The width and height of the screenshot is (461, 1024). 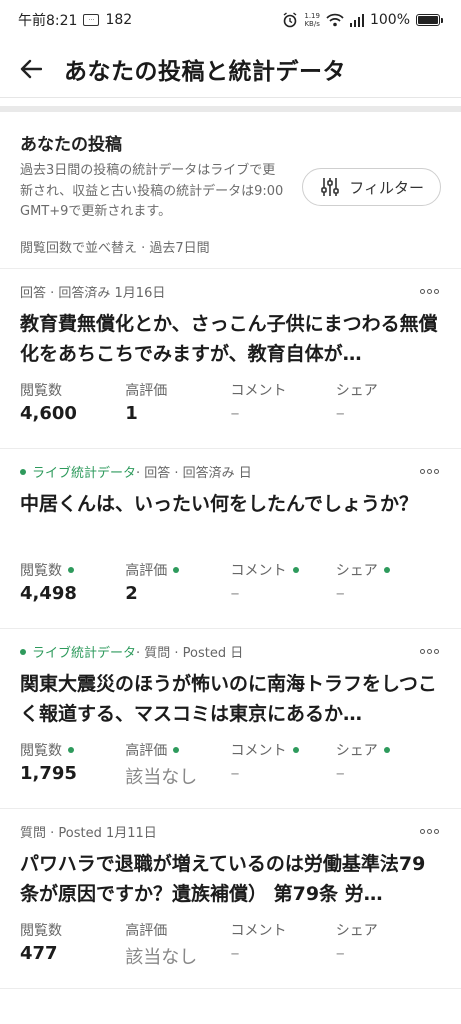 I want to click on post-meta: 質問 · Posted 1月11日, so click(x=88, y=833).